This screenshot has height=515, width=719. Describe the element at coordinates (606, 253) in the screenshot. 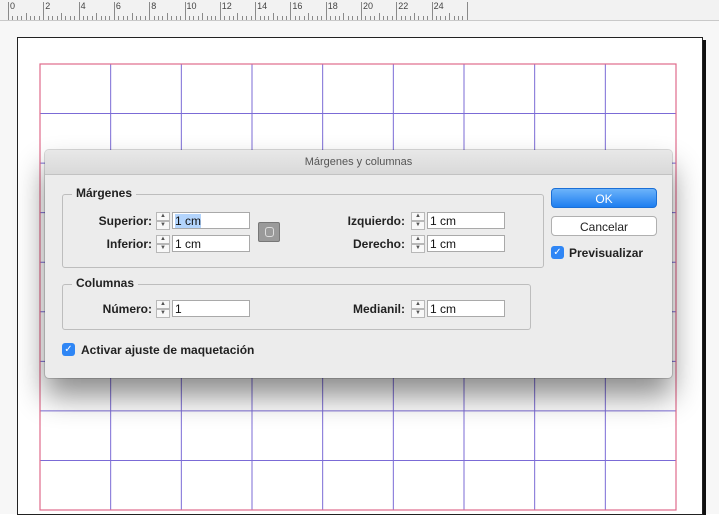

I see `preview-label: Previsualizar` at that location.